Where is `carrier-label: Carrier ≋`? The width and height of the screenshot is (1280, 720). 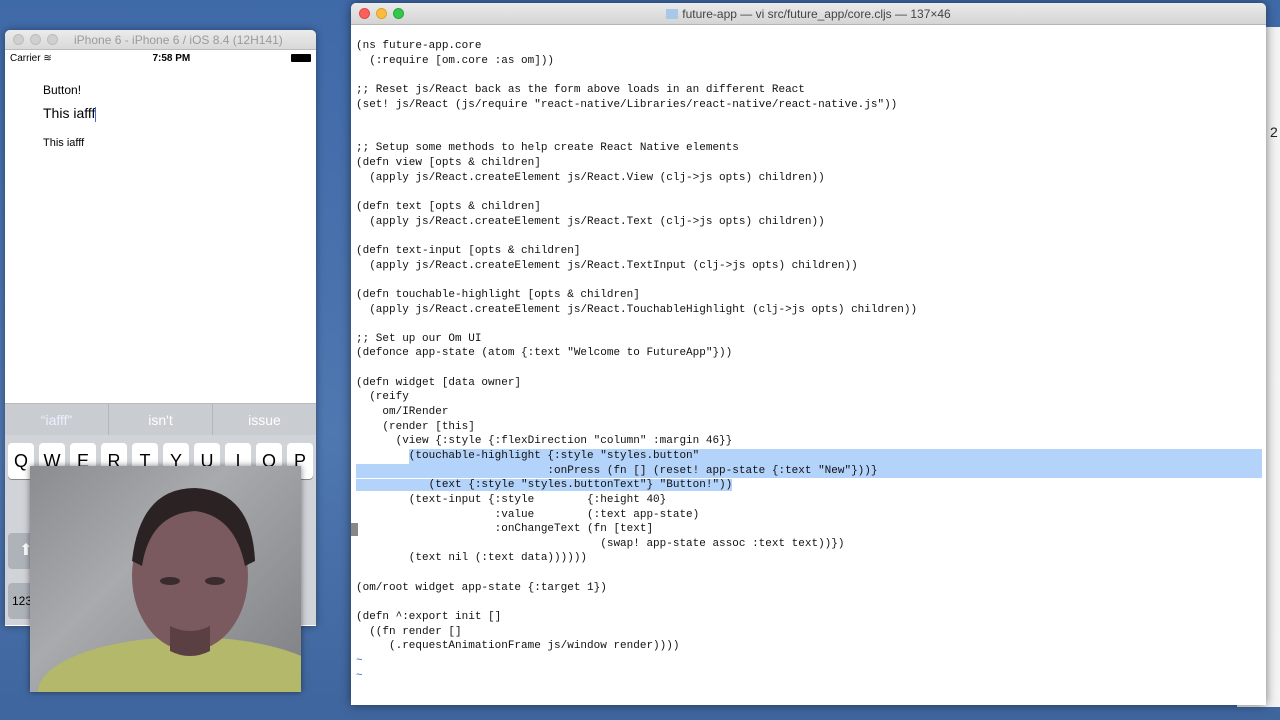
carrier-label: Carrier ≋ is located at coordinates (31, 58).